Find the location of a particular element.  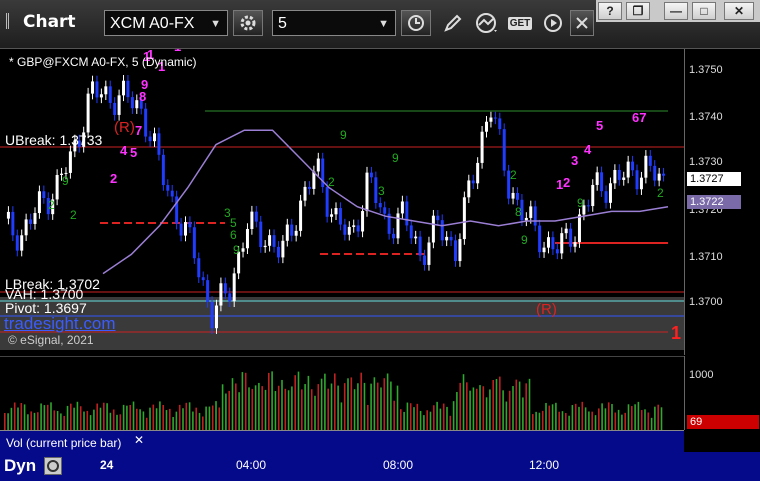

close-glyph: ✕ is located at coordinates (739, 11).